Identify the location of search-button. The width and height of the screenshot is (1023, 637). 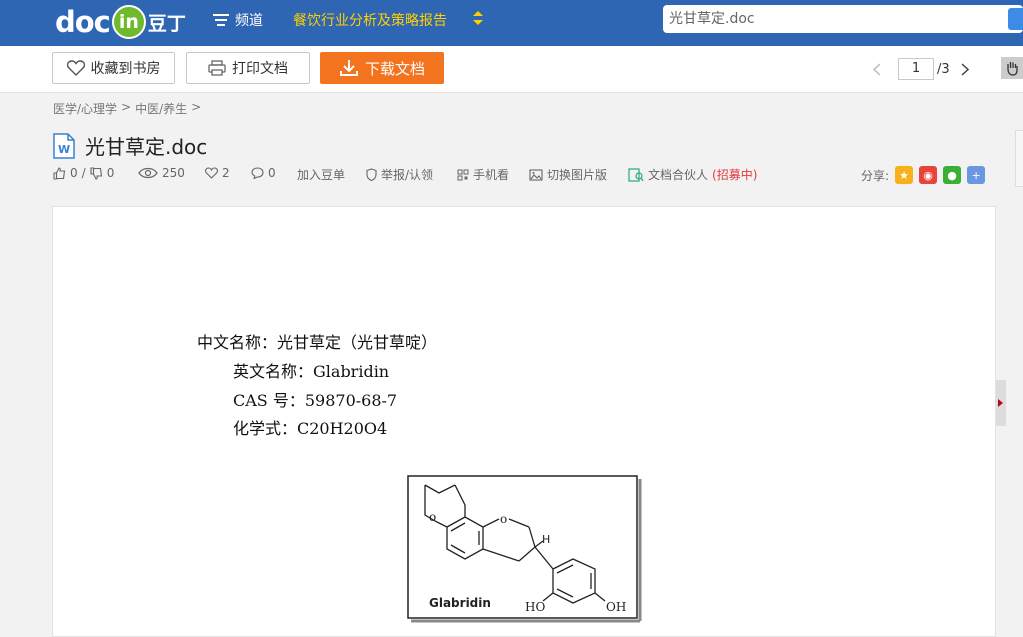
(1015, 19).